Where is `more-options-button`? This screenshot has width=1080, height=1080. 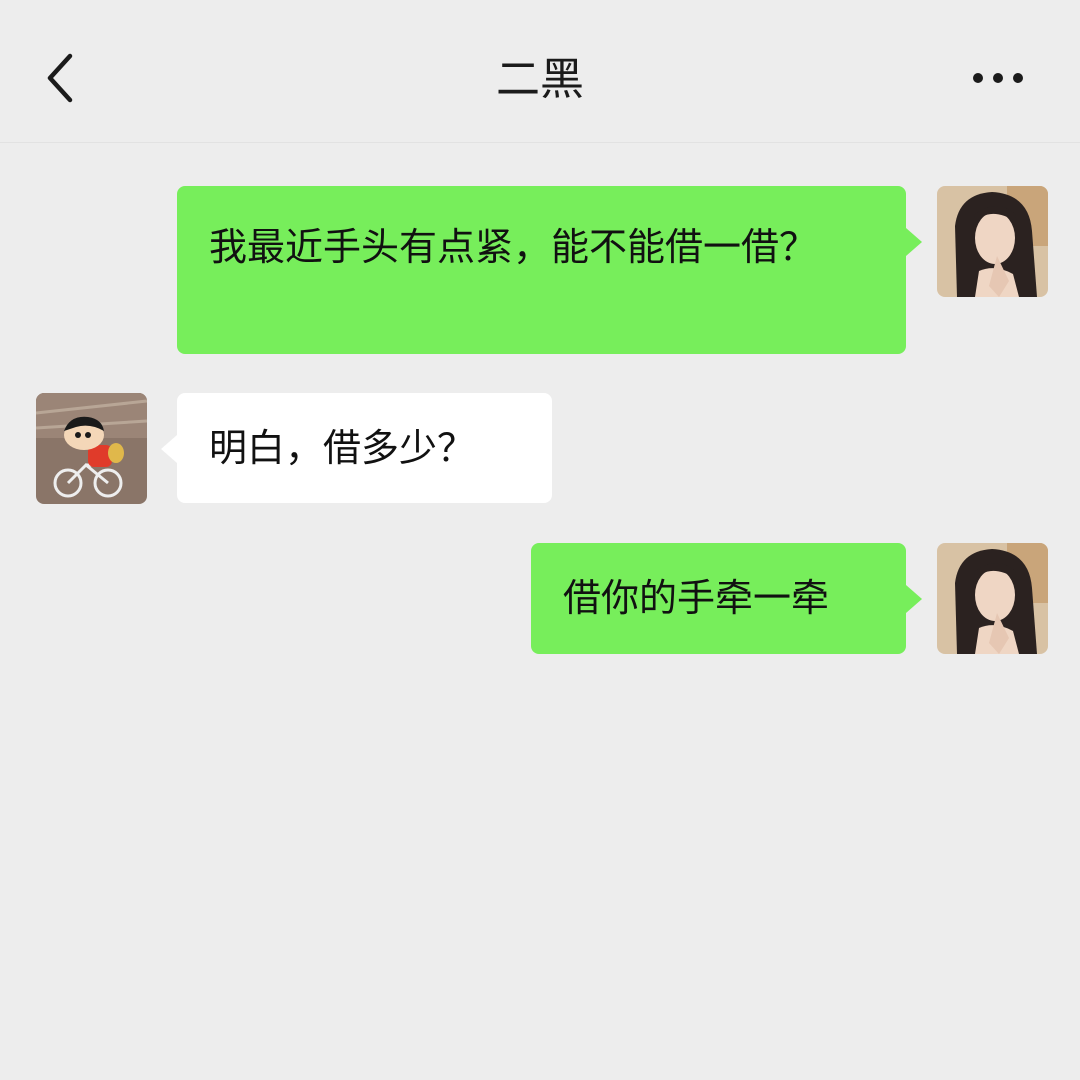
more-options-button is located at coordinates (1001, 78).